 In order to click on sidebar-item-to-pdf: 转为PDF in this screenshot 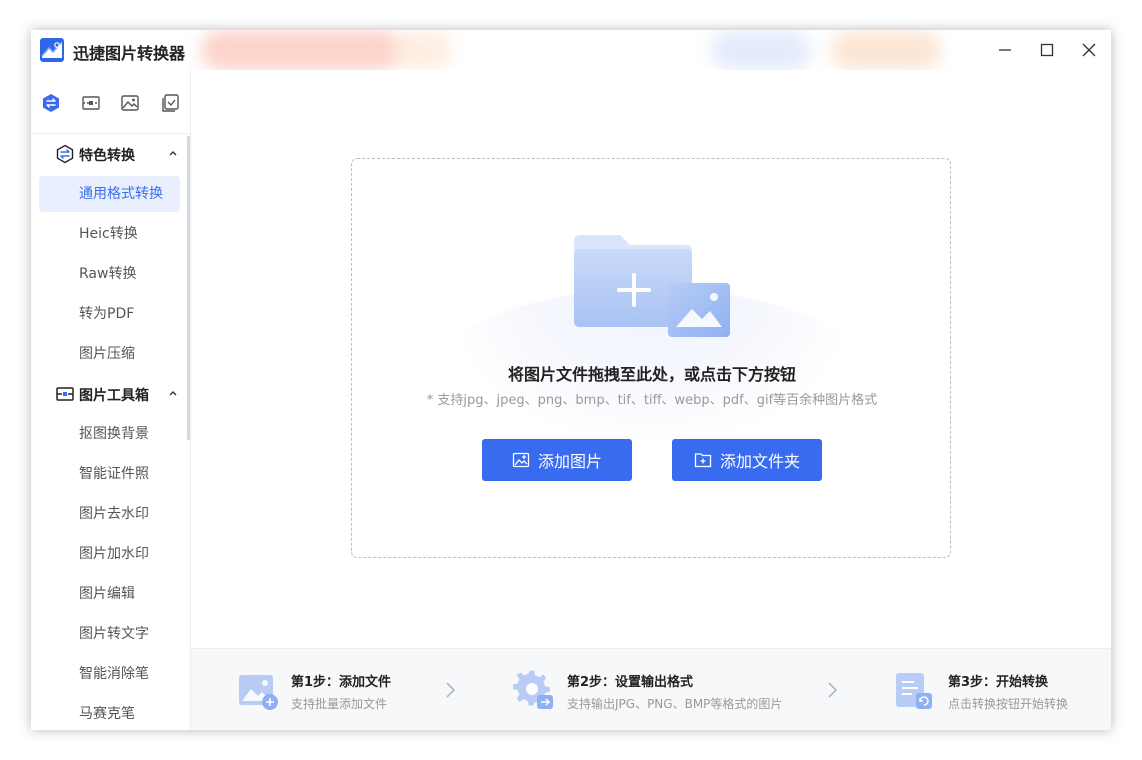, I will do `click(109, 314)`.